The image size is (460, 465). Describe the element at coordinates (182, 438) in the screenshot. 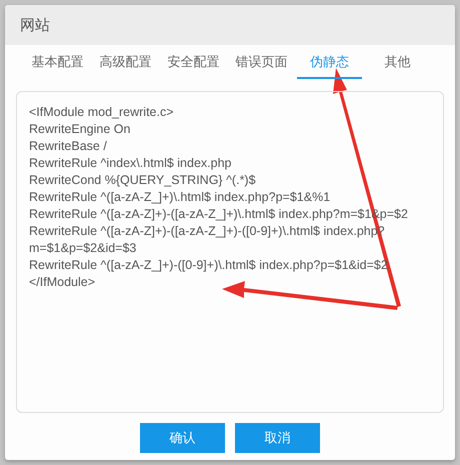

I see `dialog-button: 确认` at that location.